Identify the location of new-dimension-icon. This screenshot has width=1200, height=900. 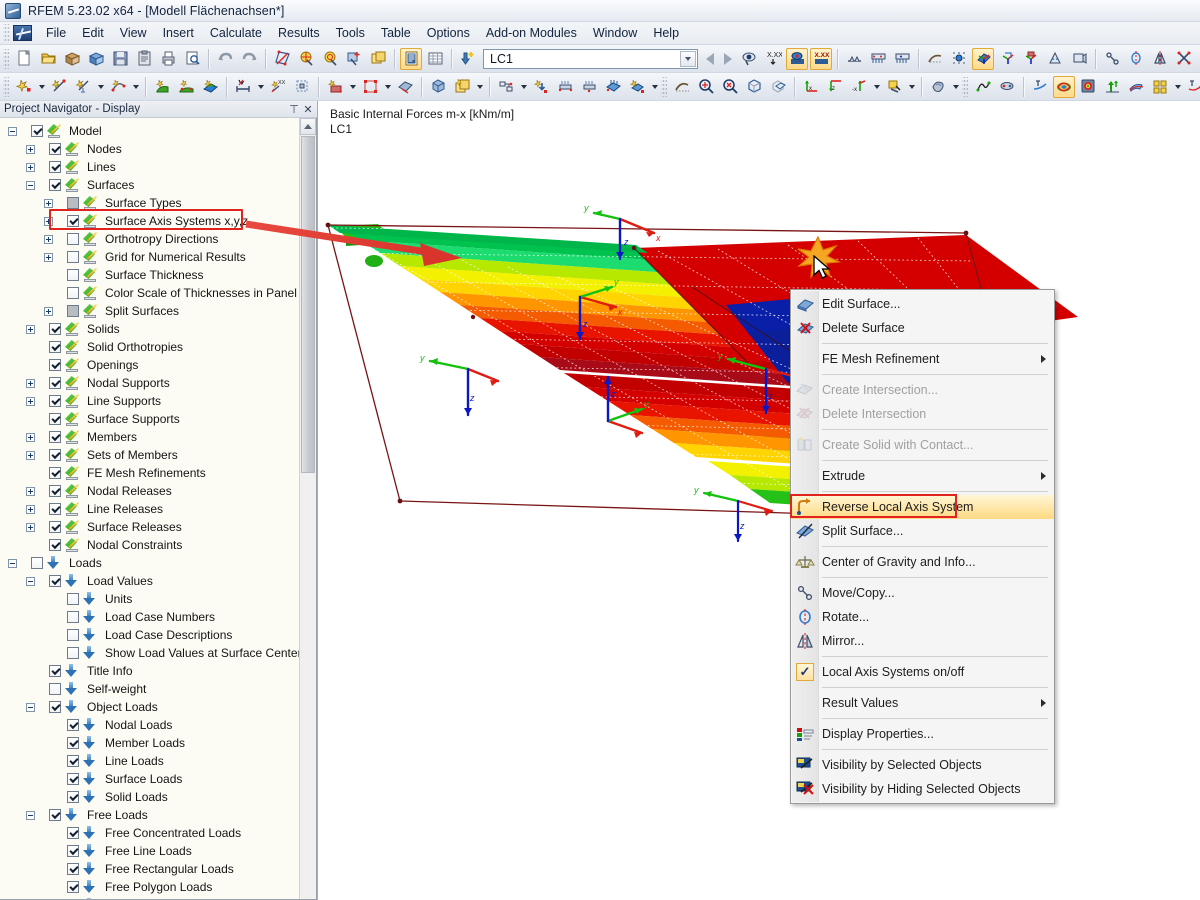
(83, 87).